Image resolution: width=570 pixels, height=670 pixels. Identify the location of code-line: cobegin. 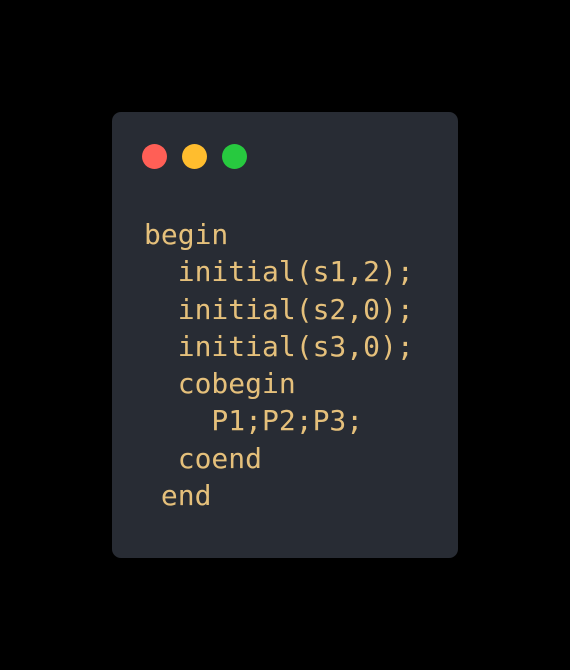
(220, 384).